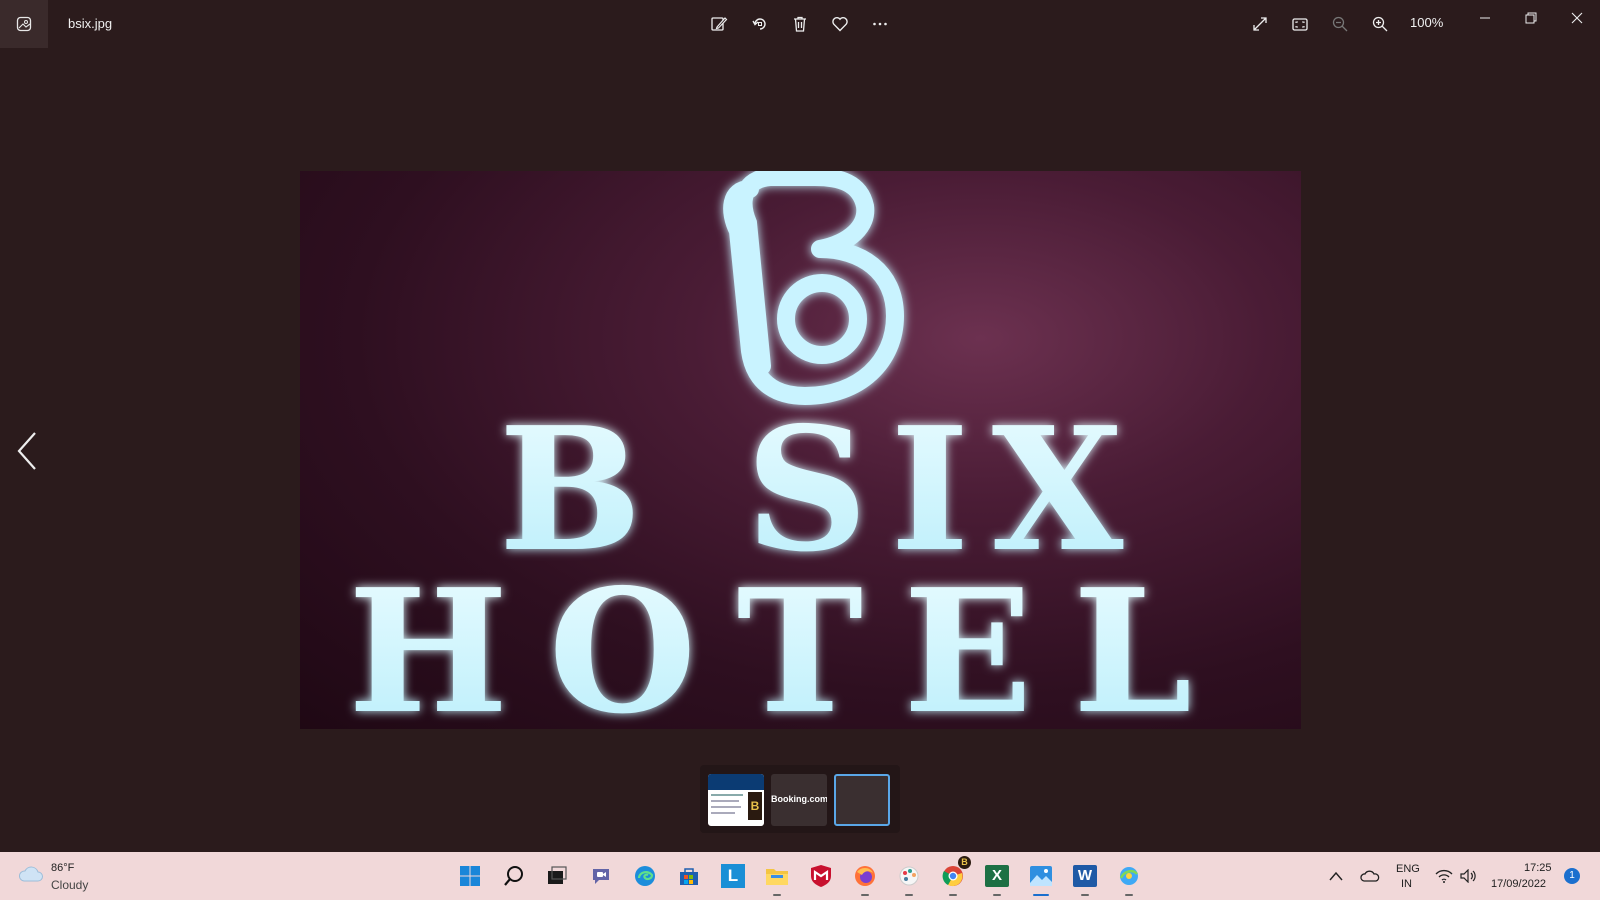  Describe the element at coordinates (821, 876) in the screenshot. I see `mcafee-icon` at that location.